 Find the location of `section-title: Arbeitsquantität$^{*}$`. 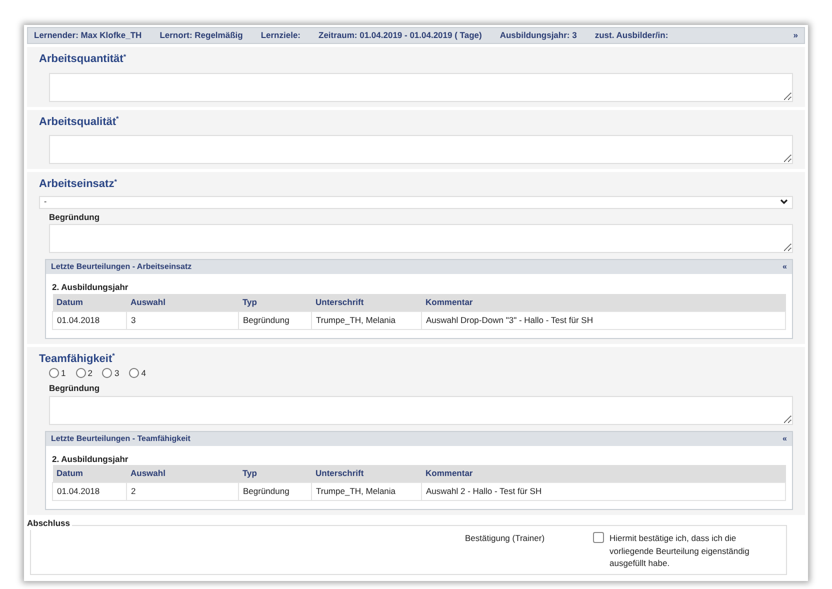

section-title: Arbeitsquantität$^{*}$ is located at coordinates (83, 59).